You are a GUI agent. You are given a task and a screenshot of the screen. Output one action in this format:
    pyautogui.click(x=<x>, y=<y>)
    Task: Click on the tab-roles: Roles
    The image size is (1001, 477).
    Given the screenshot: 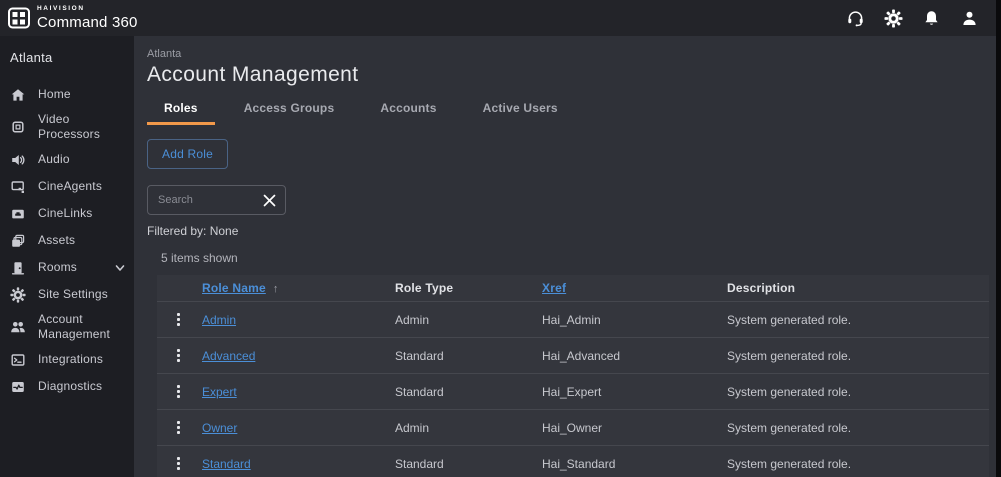 What is the action you would take?
    pyautogui.click(x=181, y=111)
    